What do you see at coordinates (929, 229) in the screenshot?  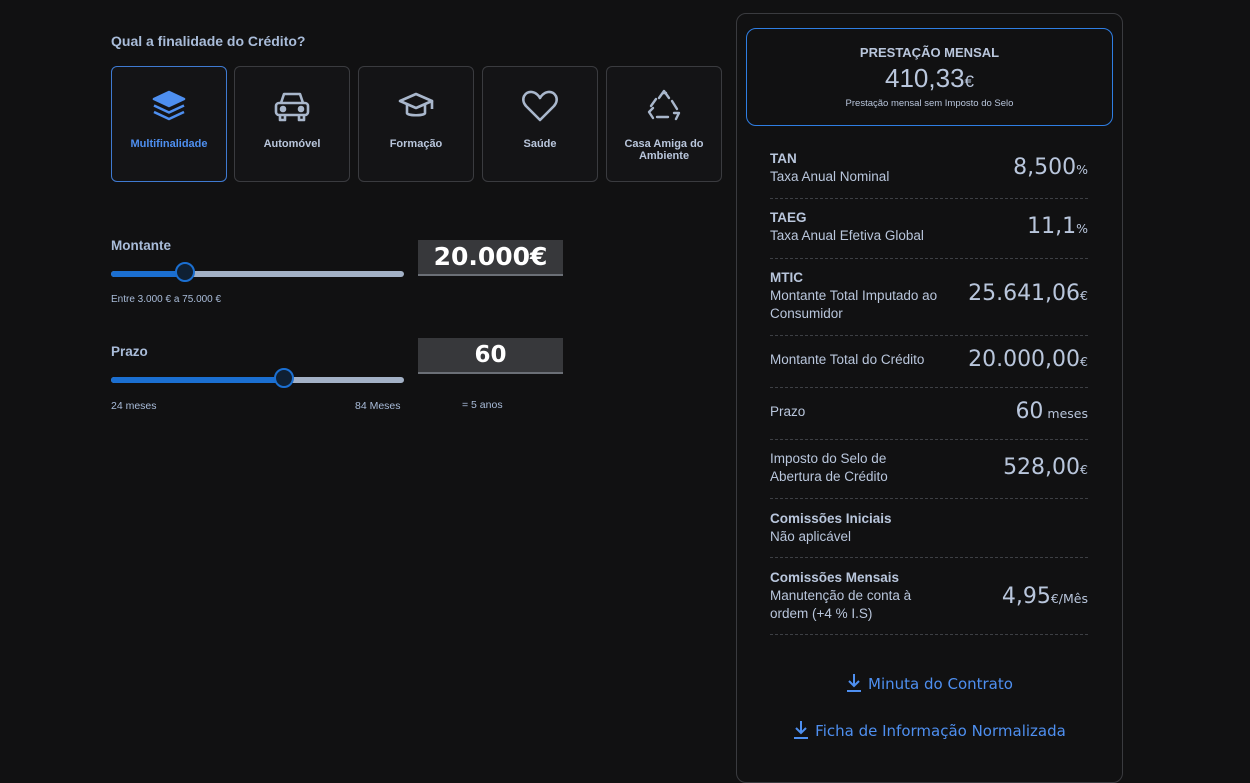 I see `summary-row-taeg: TAEG Taxa Anual Efetiva Global 11,1%` at bounding box center [929, 229].